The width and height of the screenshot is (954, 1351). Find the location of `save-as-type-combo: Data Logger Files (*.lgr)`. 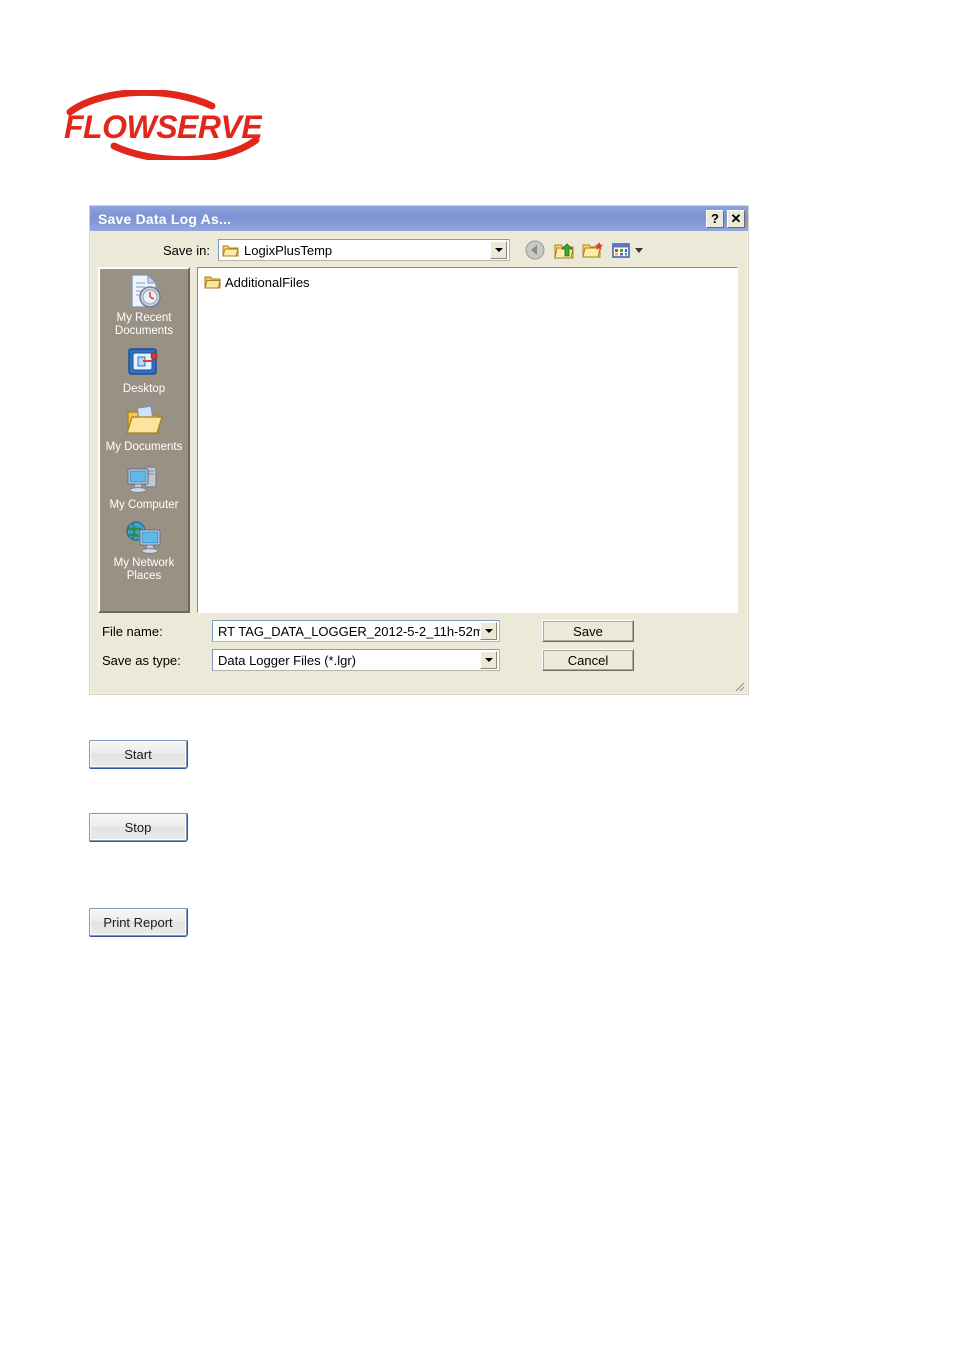

save-as-type-combo: Data Logger Files (*.lgr) is located at coordinates (356, 660).